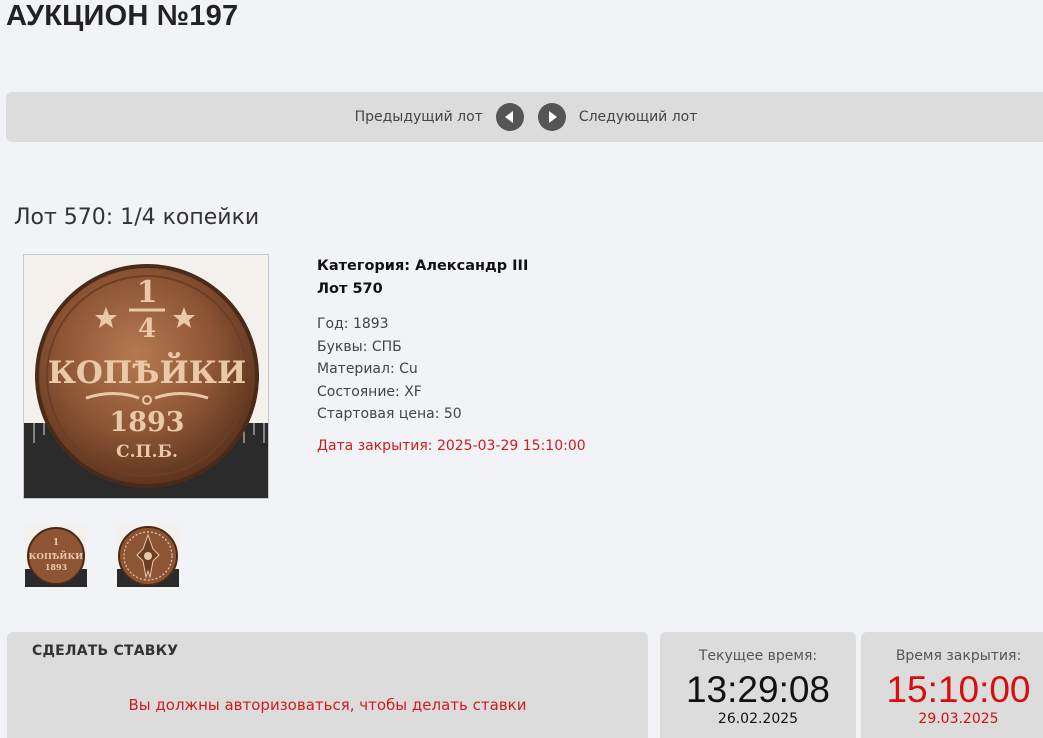  I want to click on lot-number: Лот 570, so click(350, 289).